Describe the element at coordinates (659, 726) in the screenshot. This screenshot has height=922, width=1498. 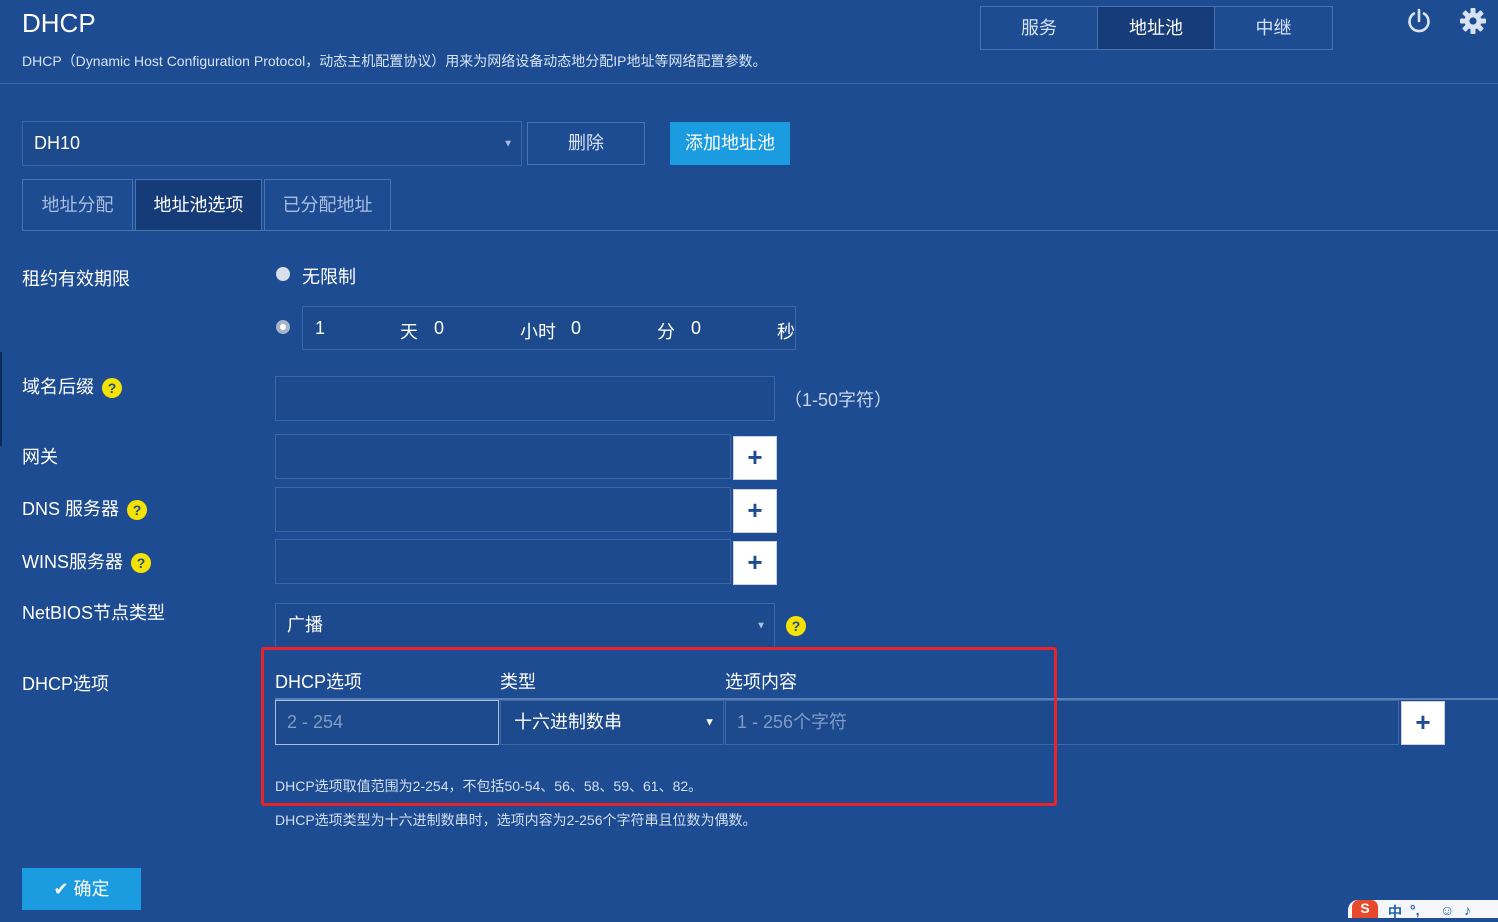
I see `highlight-box` at that location.